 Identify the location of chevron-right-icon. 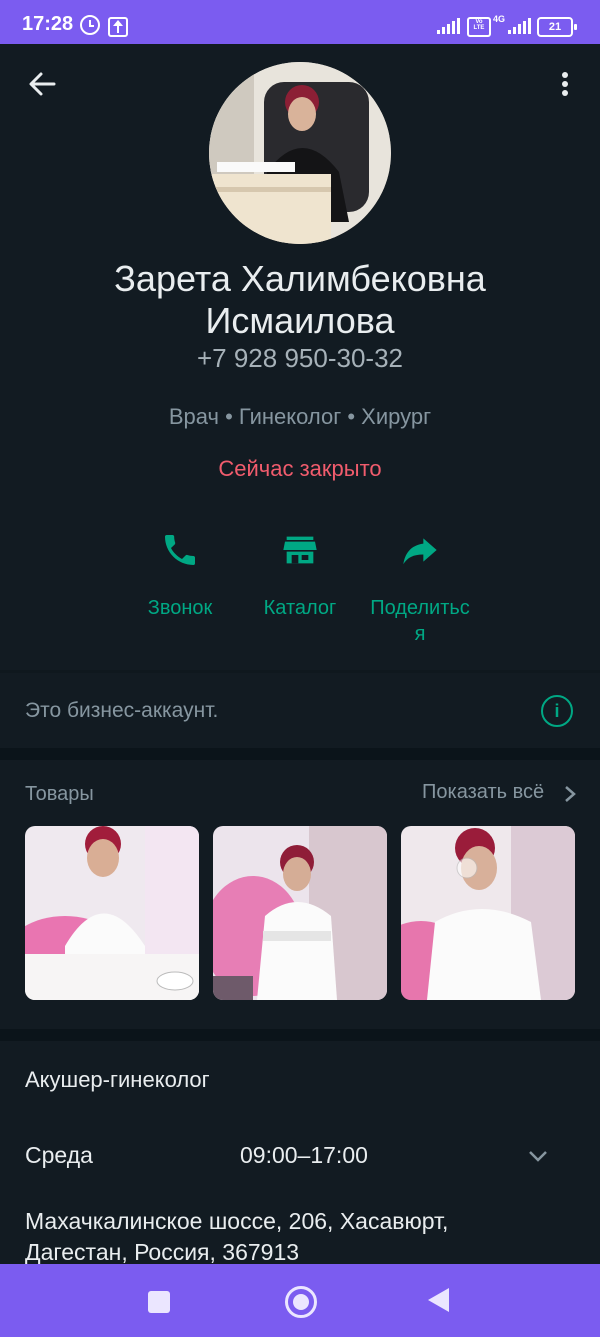
(570, 794).